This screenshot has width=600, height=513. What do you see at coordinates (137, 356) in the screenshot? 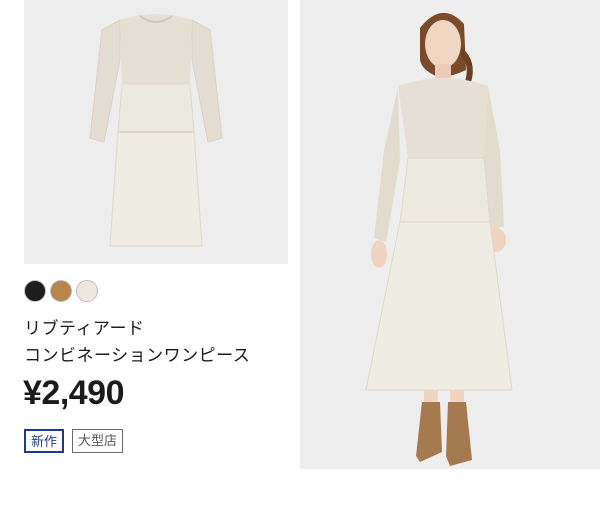
I see `product-name-line2: コンビネーションワンピース` at bounding box center [137, 356].